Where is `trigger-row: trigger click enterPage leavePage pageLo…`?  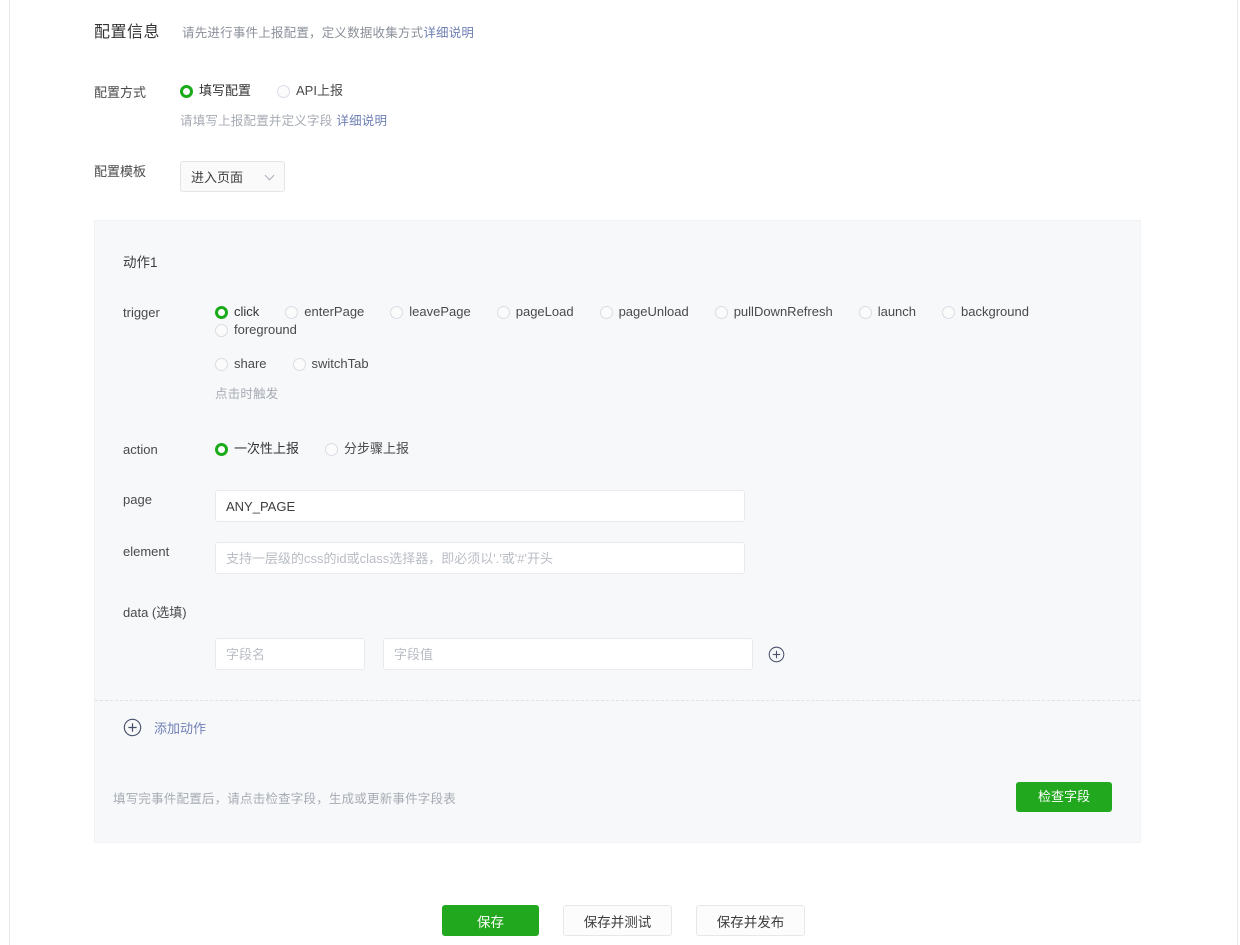 trigger-row: trigger click enterPage leavePage pageLo… is located at coordinates (617, 352).